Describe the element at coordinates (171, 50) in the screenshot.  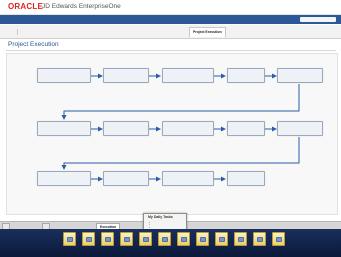
I see `title-divider` at that location.